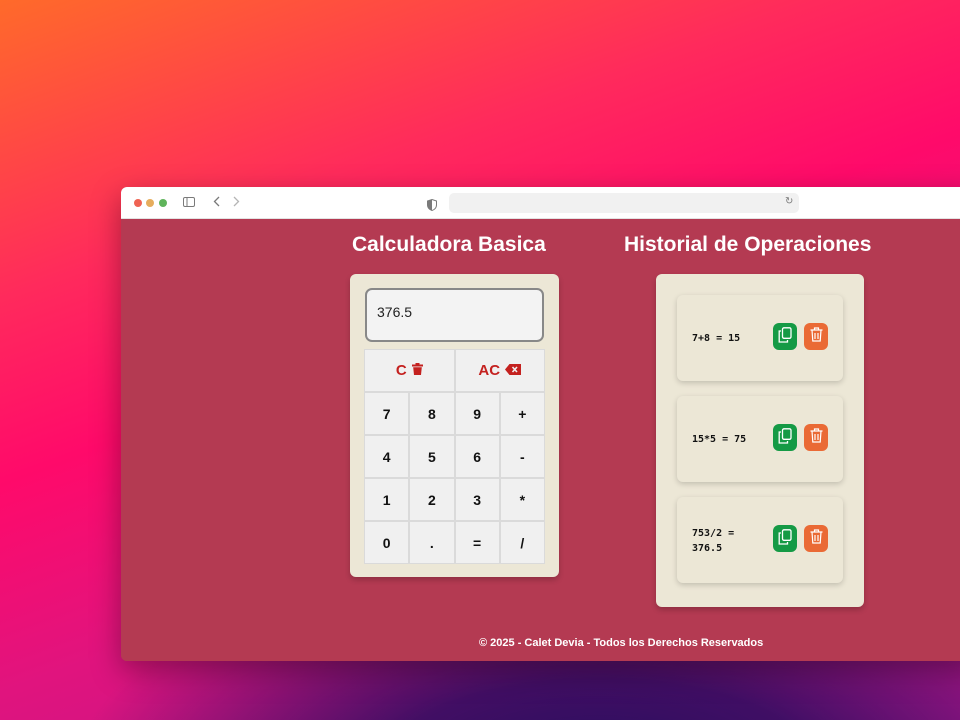 The image size is (960, 720). I want to click on all-clear-button: AC, so click(499, 370).